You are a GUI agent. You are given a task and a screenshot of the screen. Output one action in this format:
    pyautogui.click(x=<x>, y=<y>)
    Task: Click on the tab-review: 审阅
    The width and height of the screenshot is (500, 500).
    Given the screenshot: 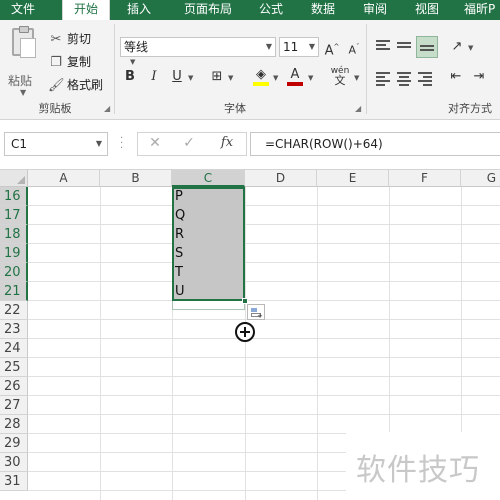 What is the action you would take?
    pyautogui.click(x=375, y=10)
    